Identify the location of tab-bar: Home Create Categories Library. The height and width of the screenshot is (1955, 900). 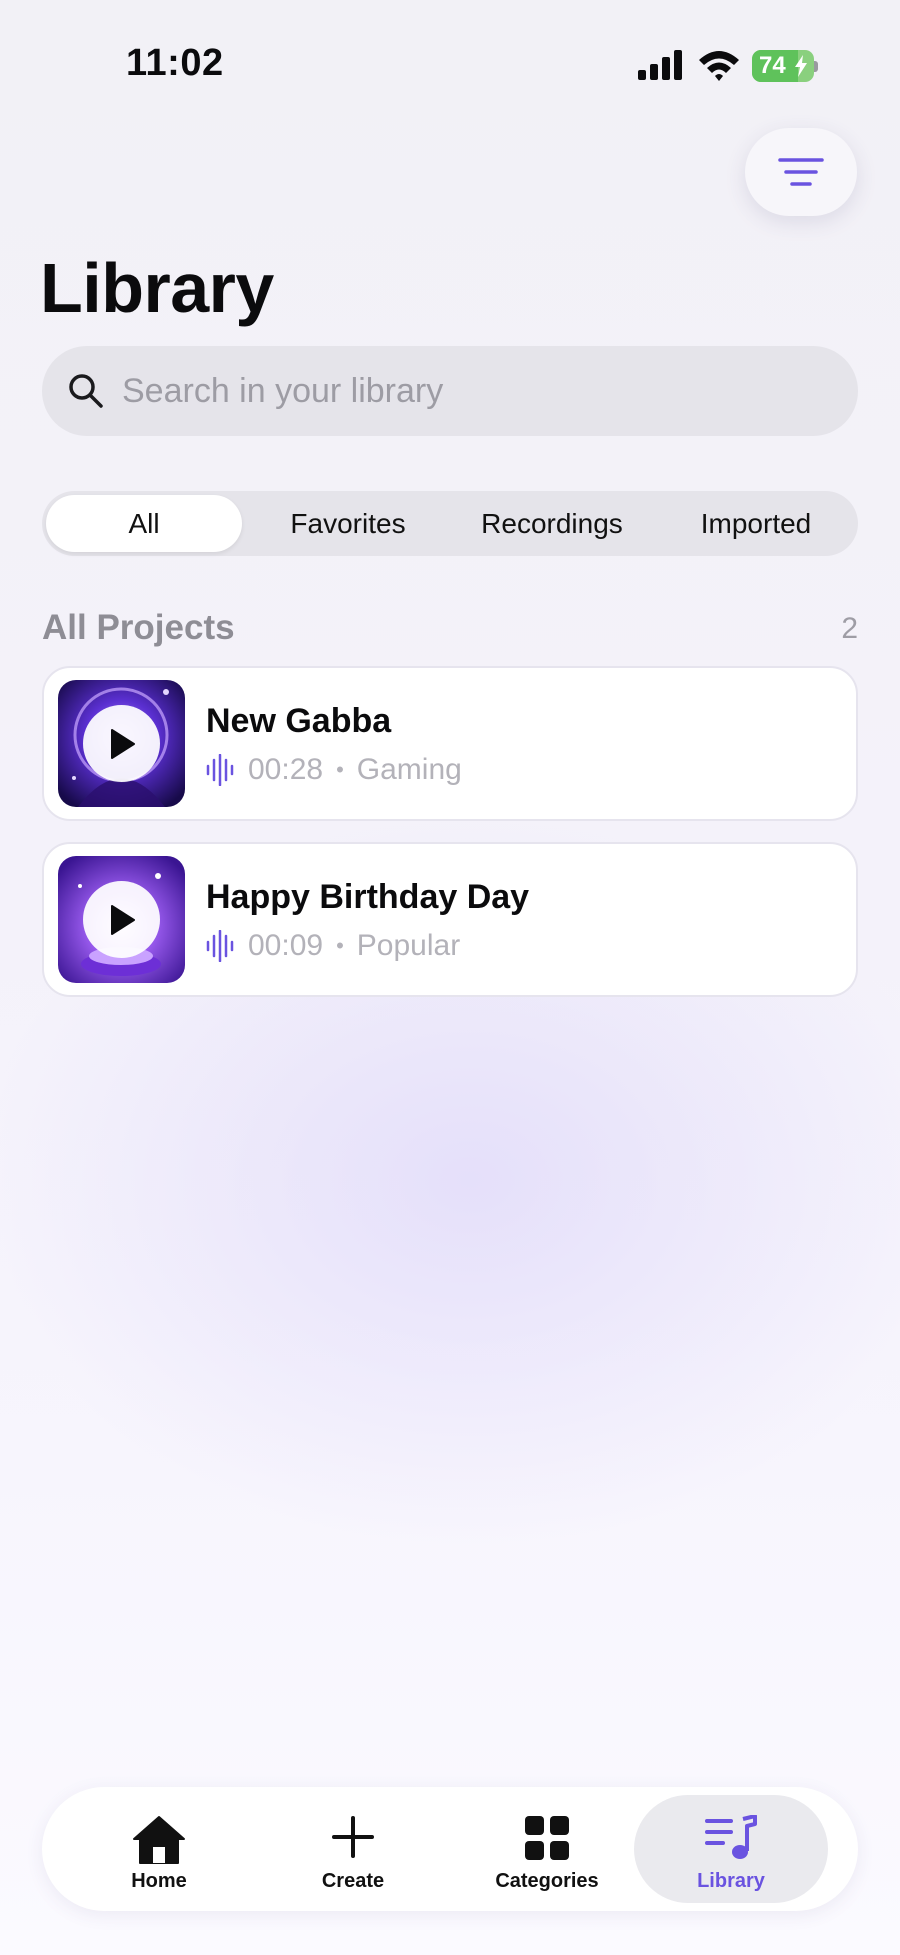
(450, 1849).